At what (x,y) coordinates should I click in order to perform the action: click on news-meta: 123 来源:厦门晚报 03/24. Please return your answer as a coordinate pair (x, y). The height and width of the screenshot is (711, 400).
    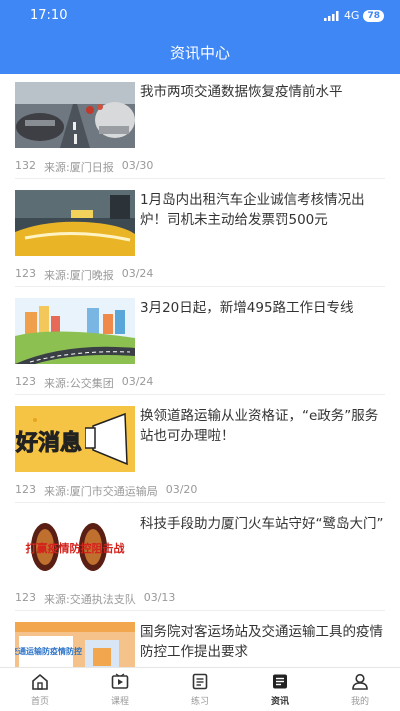
    Looking at the image, I should click on (84, 275).